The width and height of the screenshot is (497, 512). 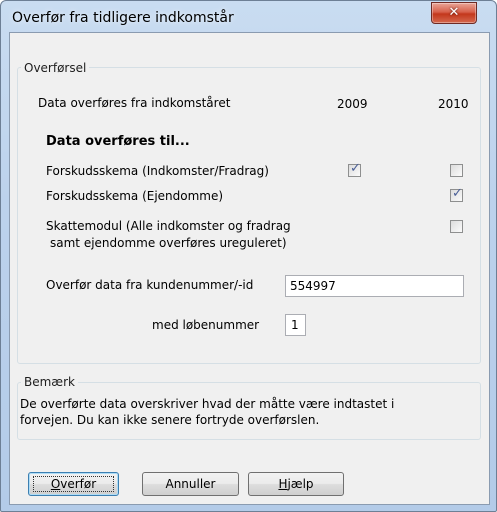 What do you see at coordinates (135, 196) in the screenshot?
I see `row-properties-label: Forskudsskema (Ejendomme)` at bounding box center [135, 196].